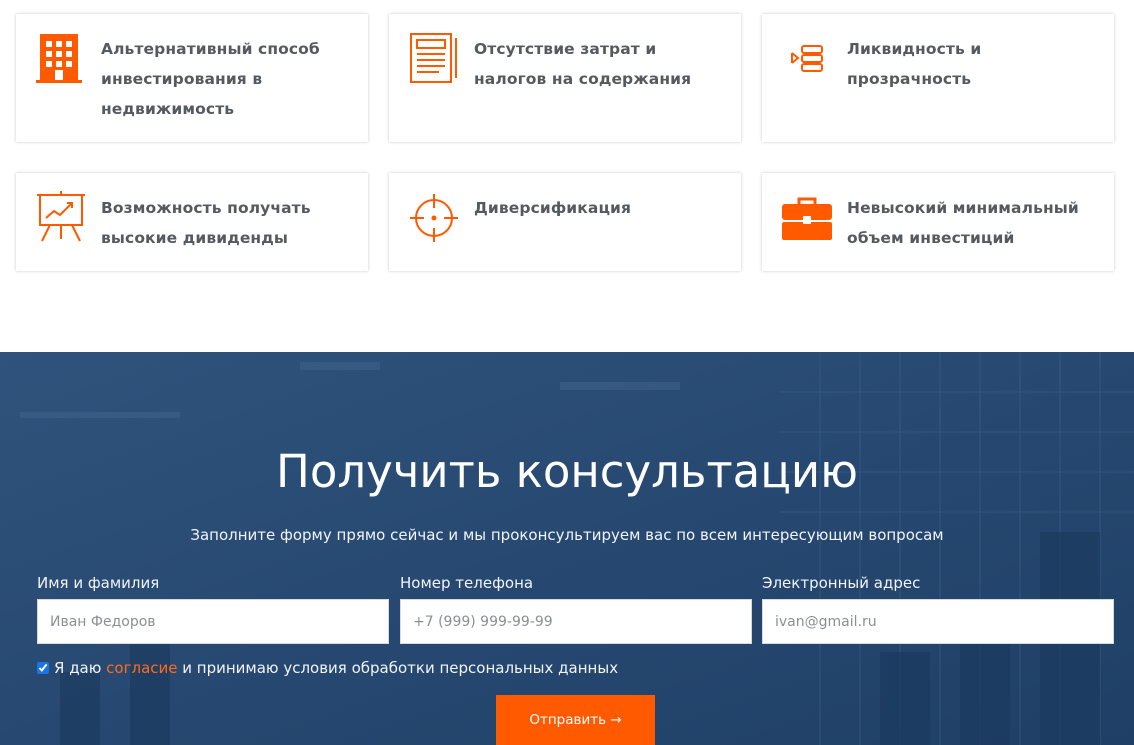 This screenshot has width=1134, height=745. I want to click on briefcase-icon, so click(807, 218).